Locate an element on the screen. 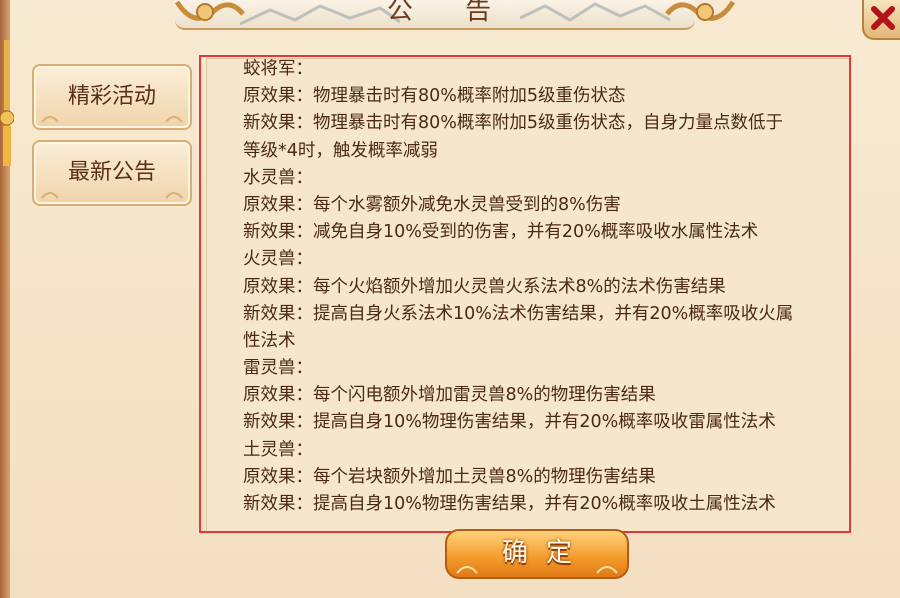 Image resolution: width=900 pixels, height=598 pixels. confirm-button: 确定 is located at coordinates (537, 554).